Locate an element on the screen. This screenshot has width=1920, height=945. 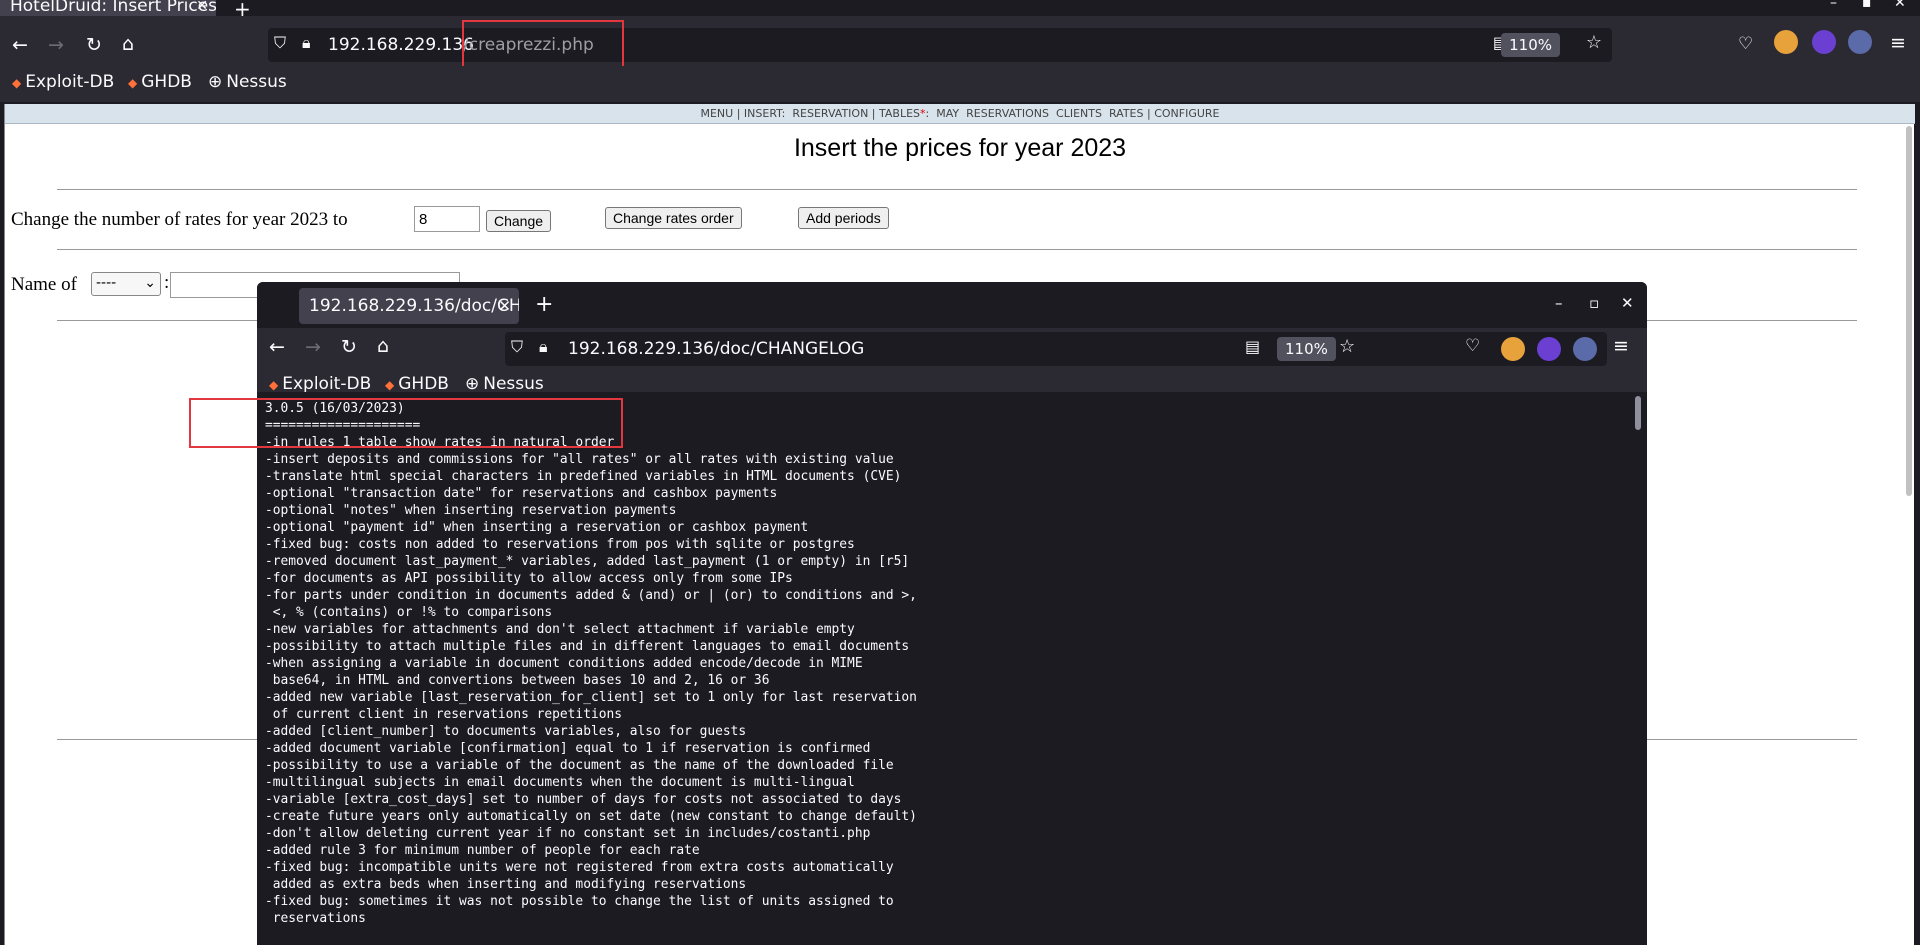
menu-link-reservation: RESERVATION is located at coordinates (830, 113).